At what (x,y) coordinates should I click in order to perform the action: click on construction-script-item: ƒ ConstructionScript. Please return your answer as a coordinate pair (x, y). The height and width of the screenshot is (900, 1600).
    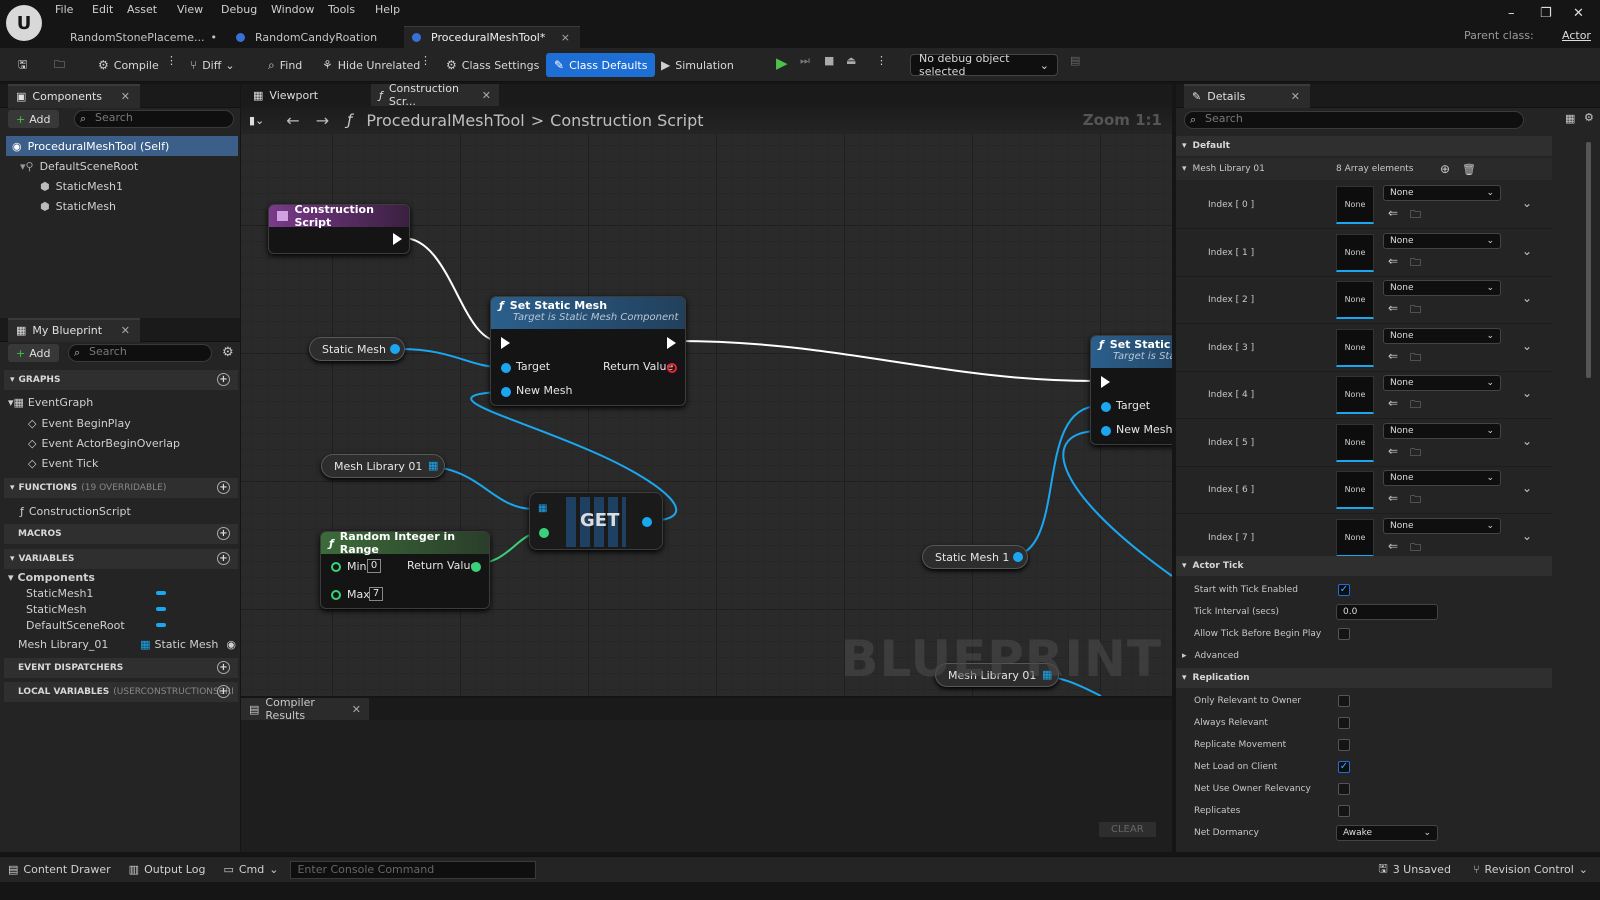
    Looking at the image, I should click on (75, 511).